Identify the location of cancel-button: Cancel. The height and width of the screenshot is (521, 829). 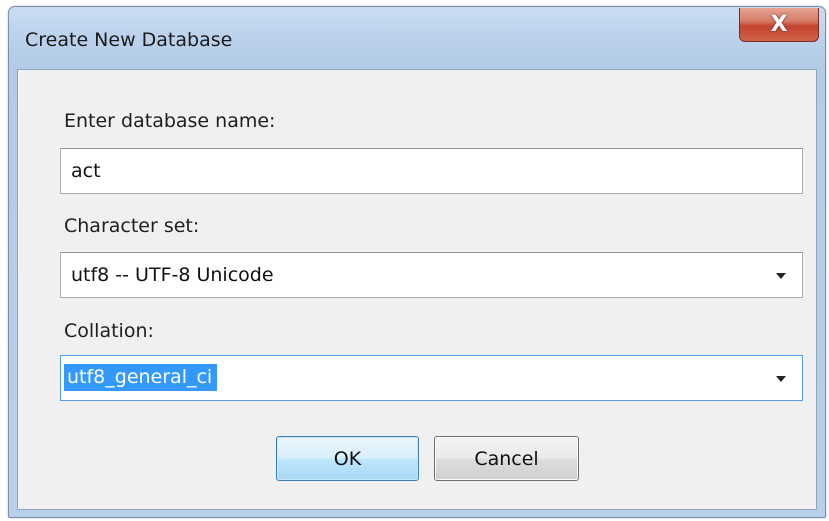
(506, 458).